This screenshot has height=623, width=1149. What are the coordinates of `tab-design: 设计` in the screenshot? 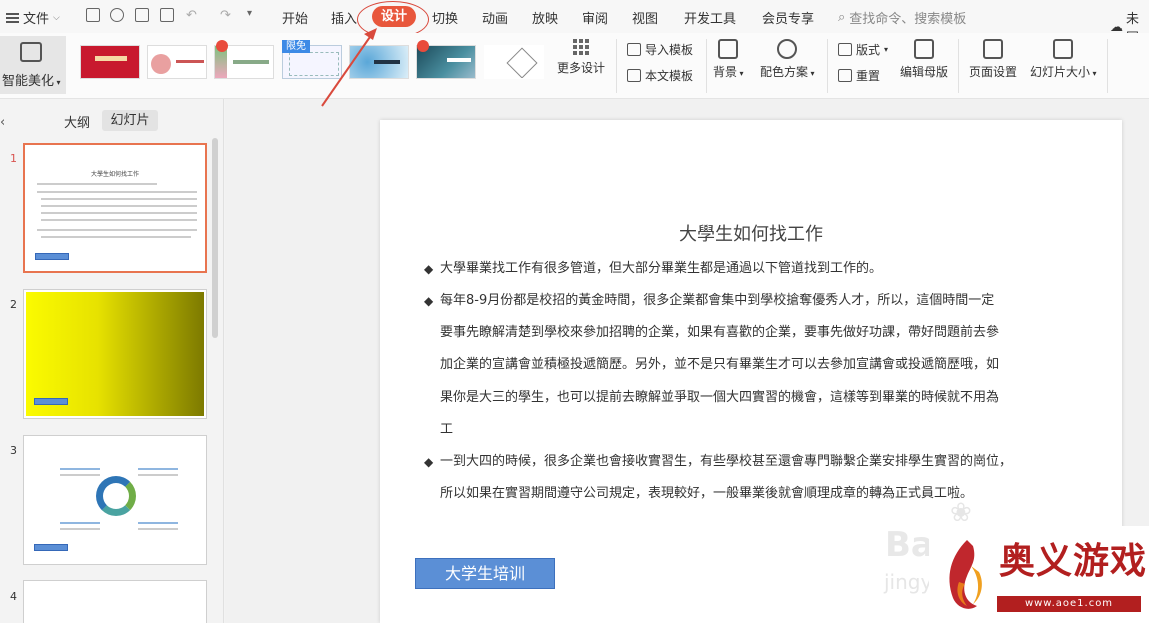 It's located at (394, 16).